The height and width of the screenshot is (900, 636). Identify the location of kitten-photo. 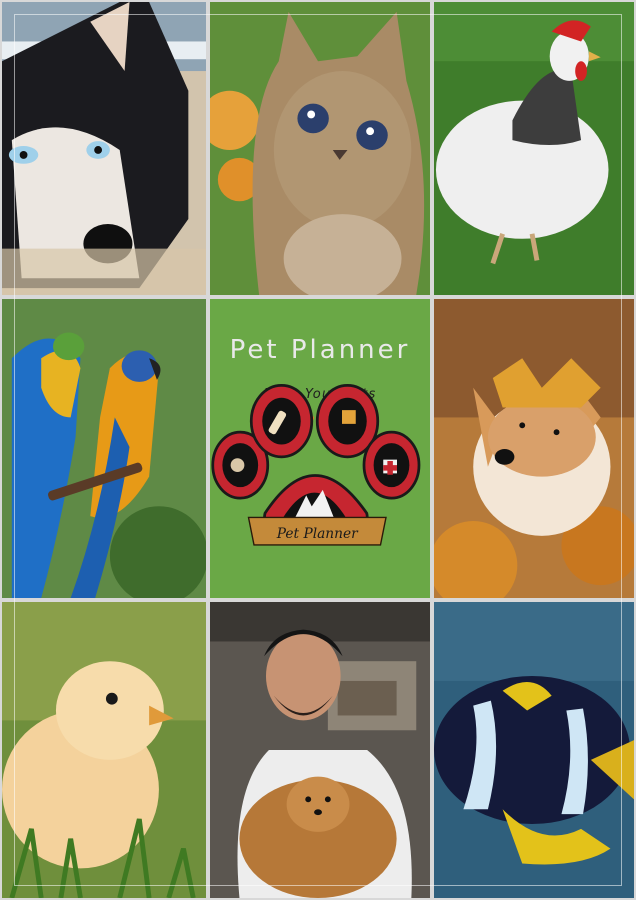
(320, 148).